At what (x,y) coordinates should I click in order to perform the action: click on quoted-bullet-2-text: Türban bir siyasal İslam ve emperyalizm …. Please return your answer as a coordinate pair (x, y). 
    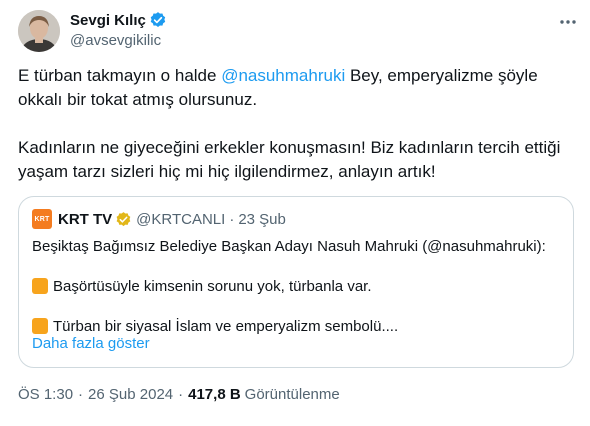
    Looking at the image, I should click on (226, 326).